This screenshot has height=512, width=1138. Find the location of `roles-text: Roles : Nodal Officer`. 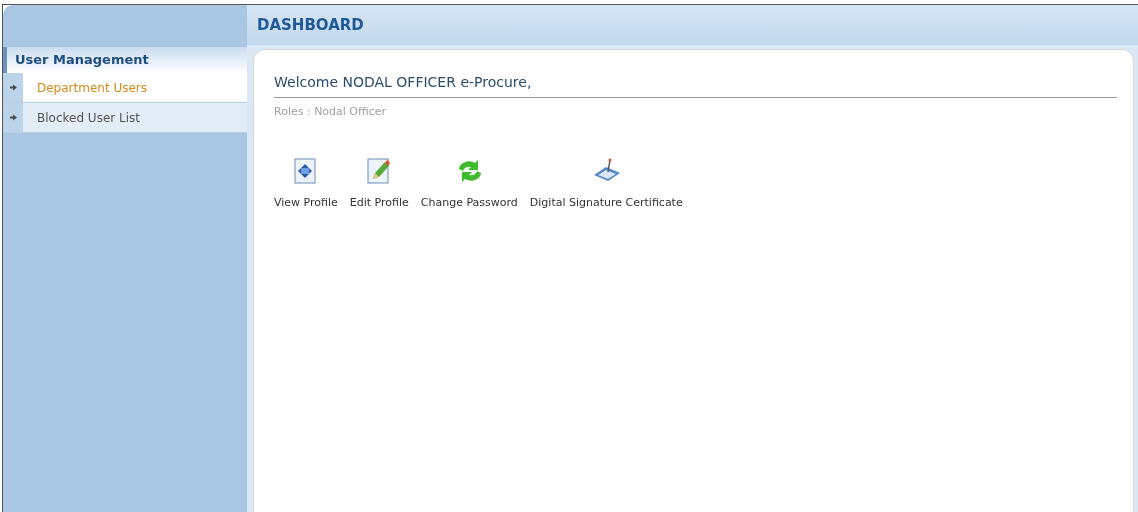

roles-text: Roles : Nodal Officer is located at coordinates (330, 112).